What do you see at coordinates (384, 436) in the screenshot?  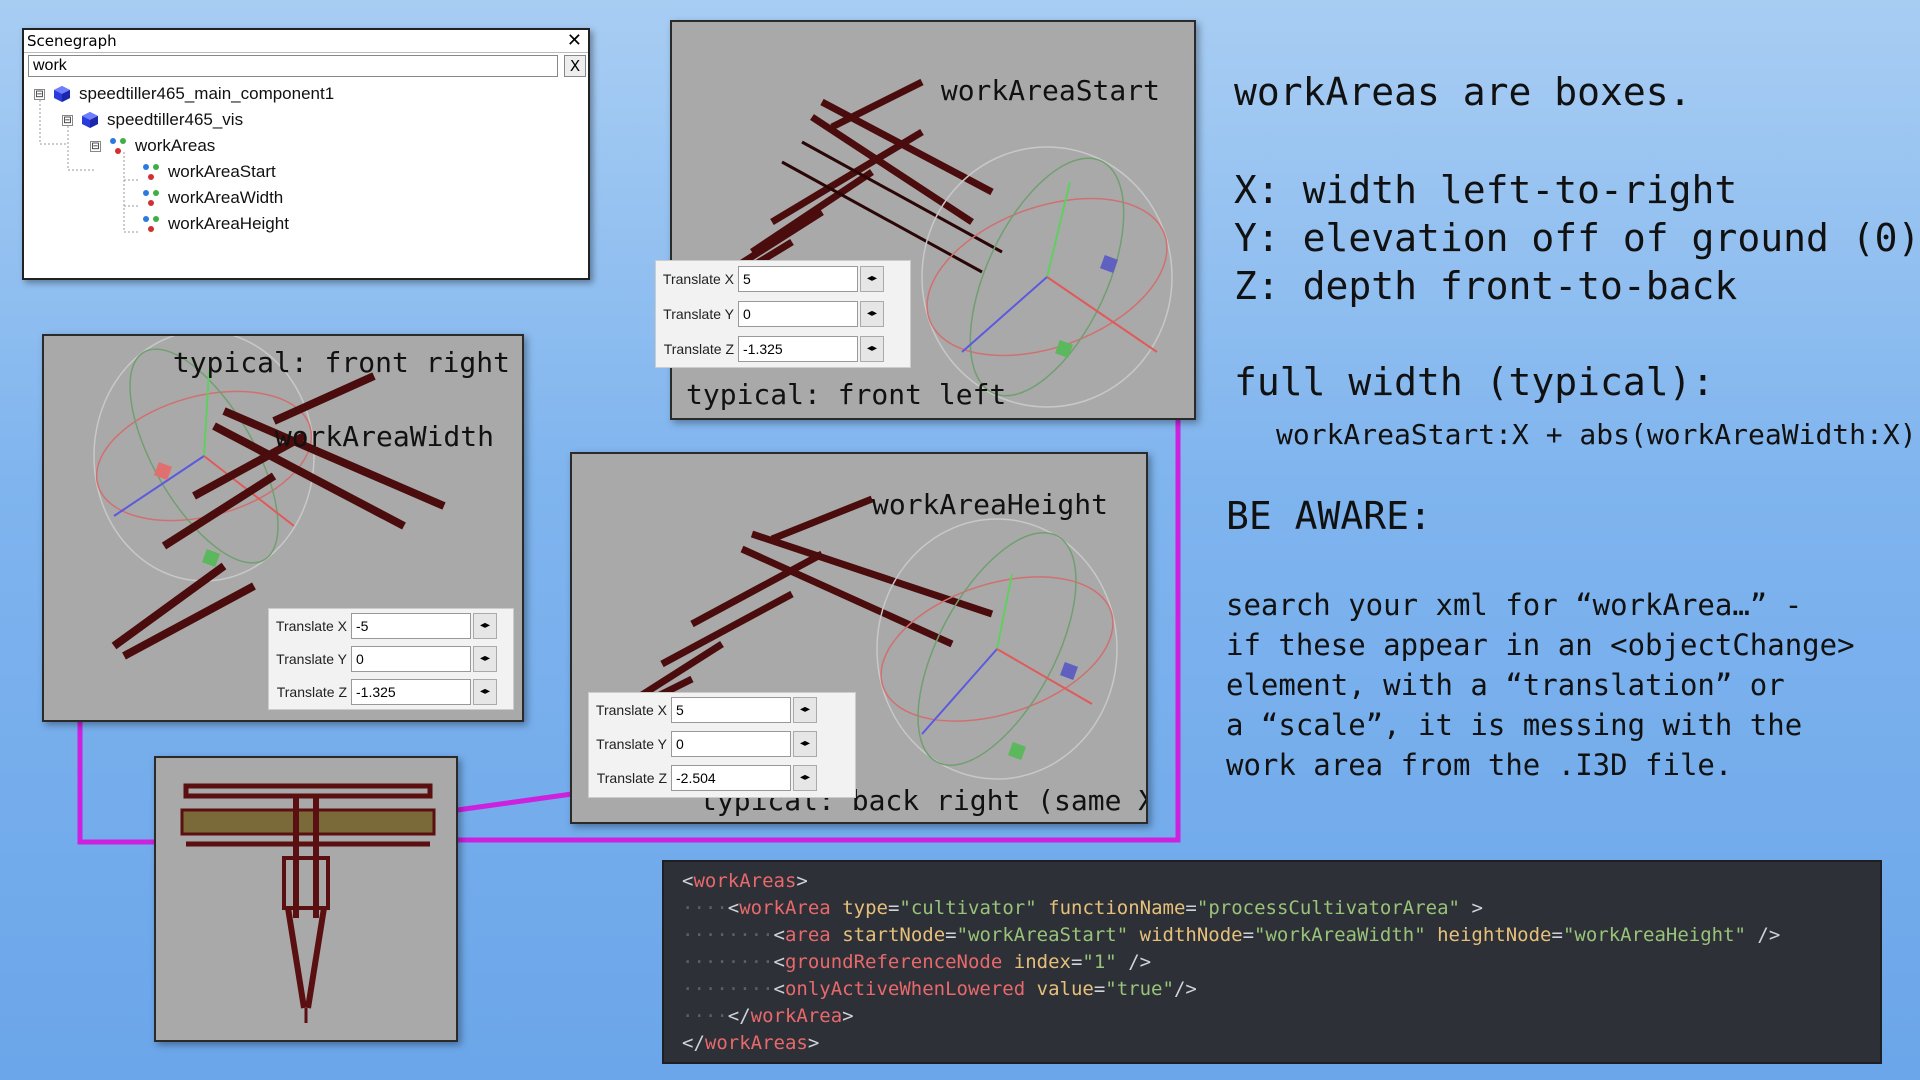 I see `viewport-title: workAreaWidth` at bounding box center [384, 436].